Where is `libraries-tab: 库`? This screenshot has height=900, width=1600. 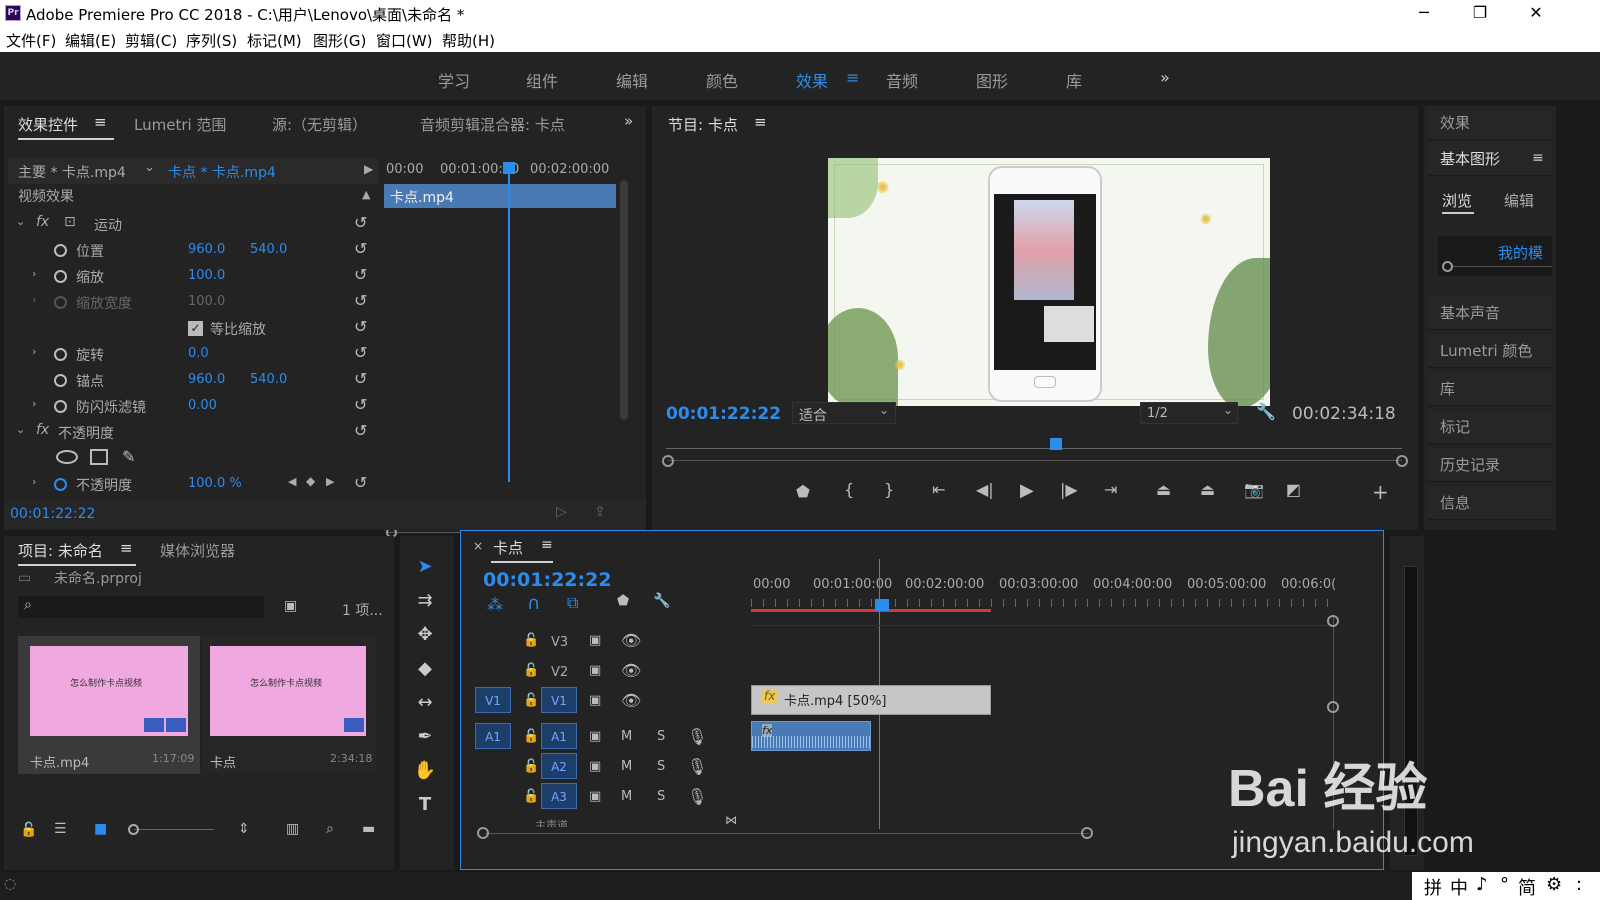
libraries-tab: 库 is located at coordinates (1490, 389).